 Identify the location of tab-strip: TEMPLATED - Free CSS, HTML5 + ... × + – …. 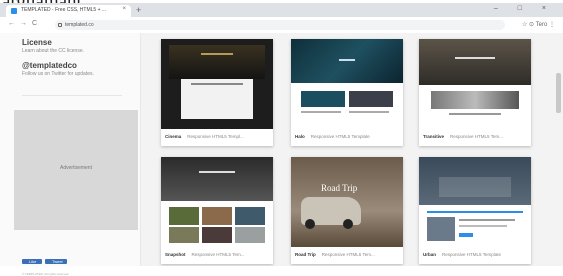
(281, 10).